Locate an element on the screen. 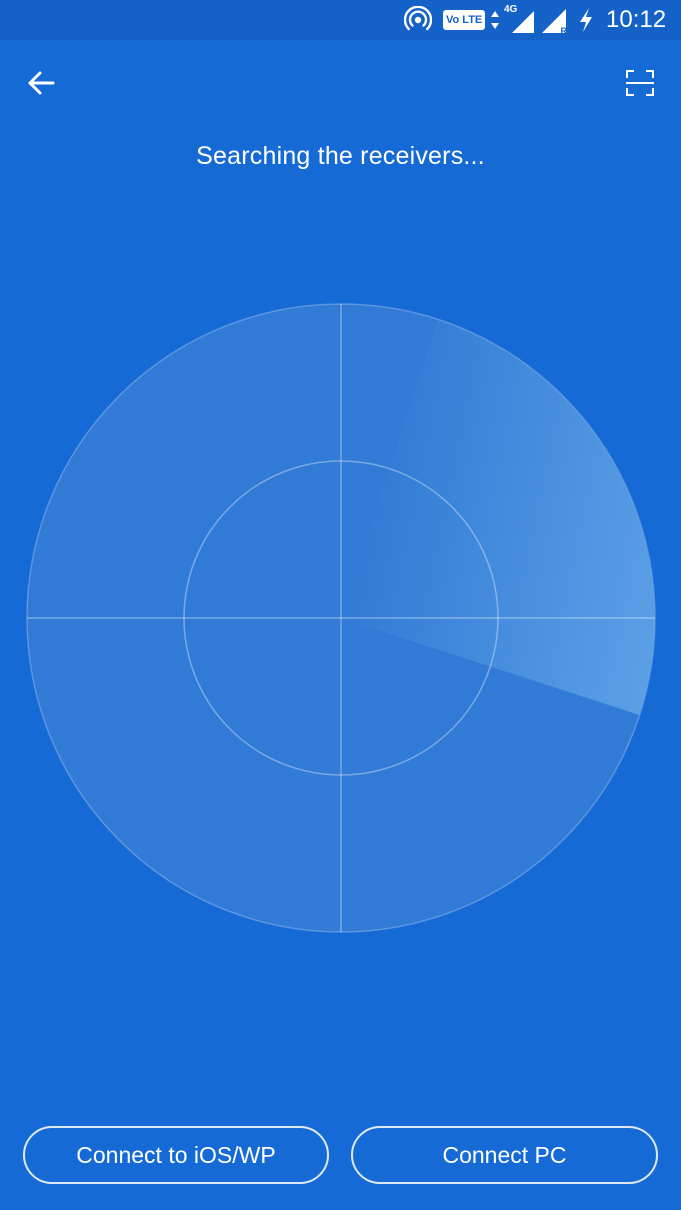  connect-pc-label: Connect PC is located at coordinates (504, 1154).